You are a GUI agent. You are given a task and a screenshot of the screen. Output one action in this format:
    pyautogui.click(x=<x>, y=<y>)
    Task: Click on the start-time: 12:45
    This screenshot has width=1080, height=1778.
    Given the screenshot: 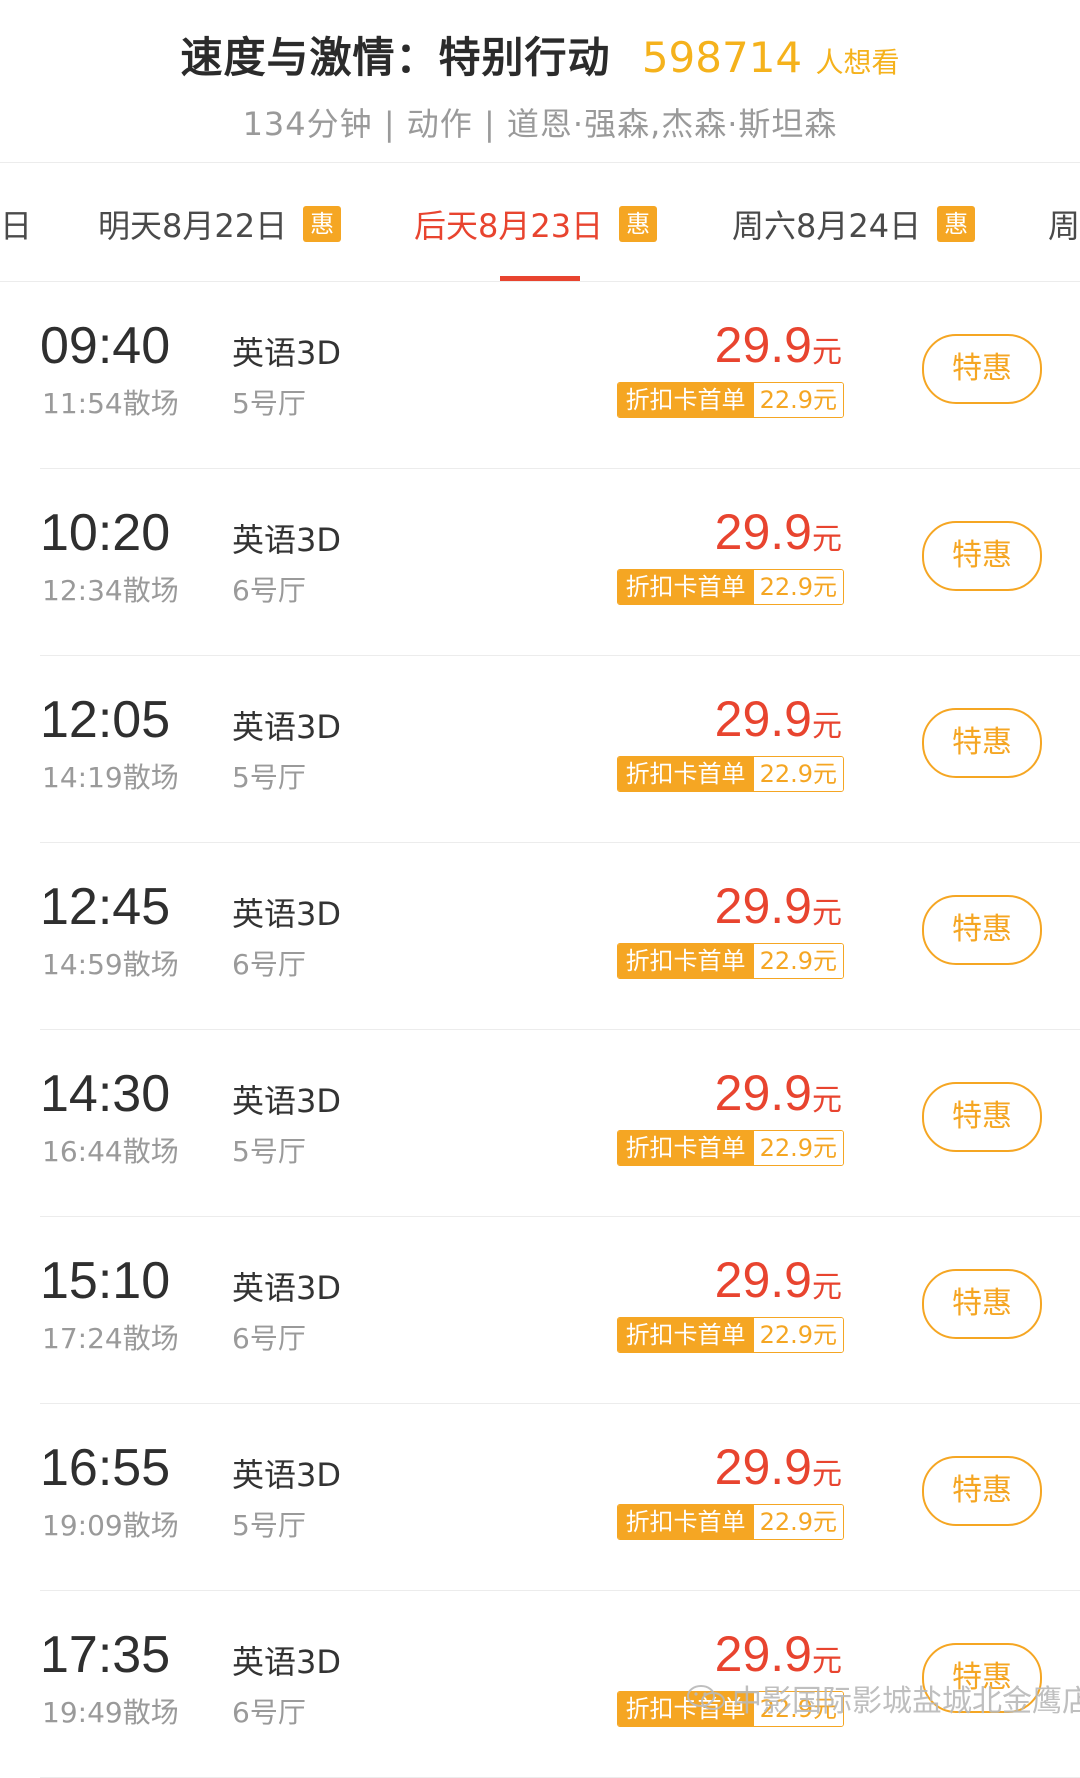 What is the action you would take?
    pyautogui.click(x=105, y=907)
    